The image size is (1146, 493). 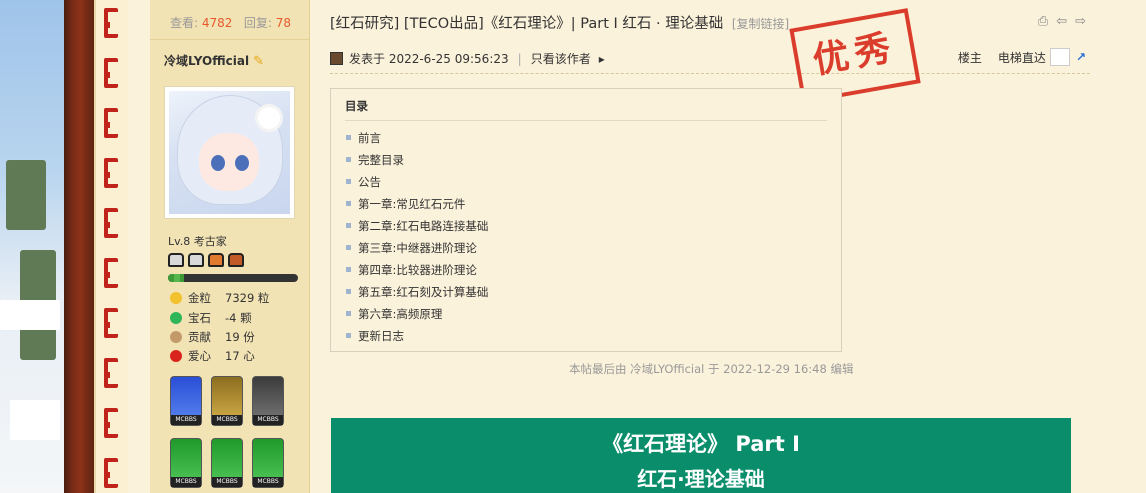 I want to click on toc-item: 更新日志, so click(x=586, y=339).